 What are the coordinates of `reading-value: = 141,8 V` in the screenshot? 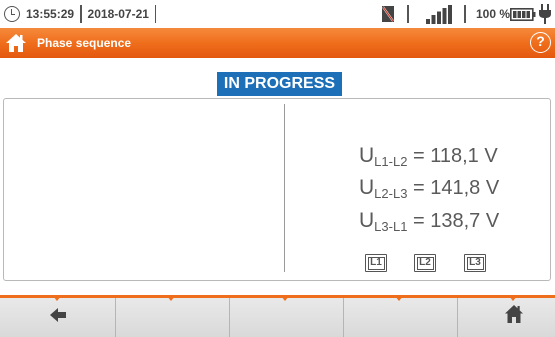 It's located at (456, 188).